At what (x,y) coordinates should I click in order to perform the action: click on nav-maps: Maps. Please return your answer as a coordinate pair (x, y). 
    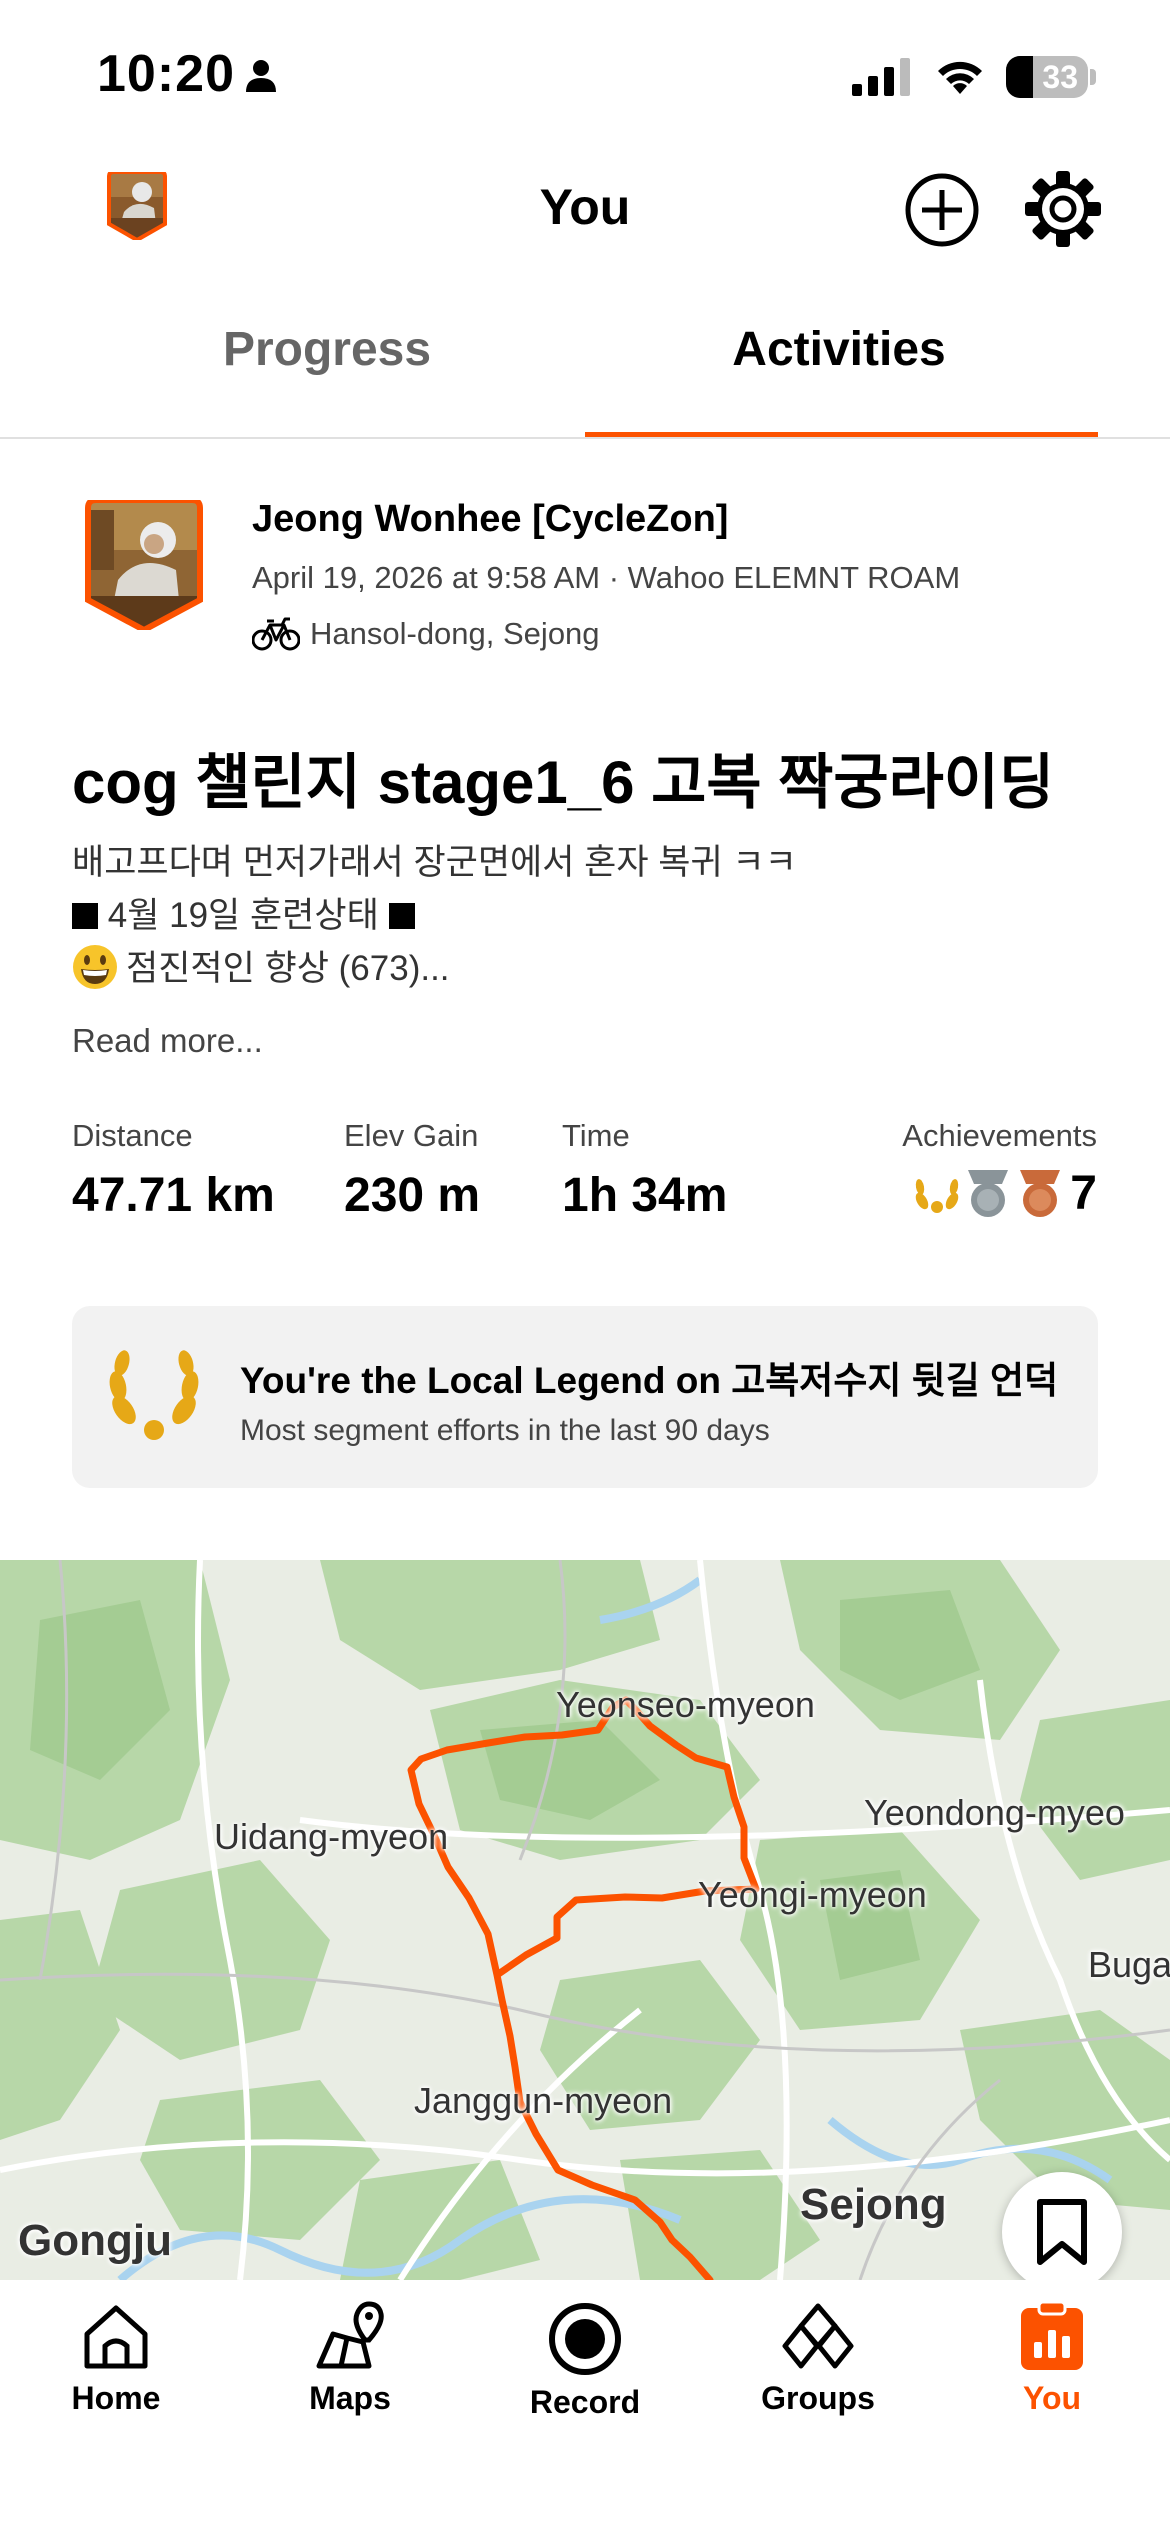
    Looking at the image, I should click on (350, 2358).